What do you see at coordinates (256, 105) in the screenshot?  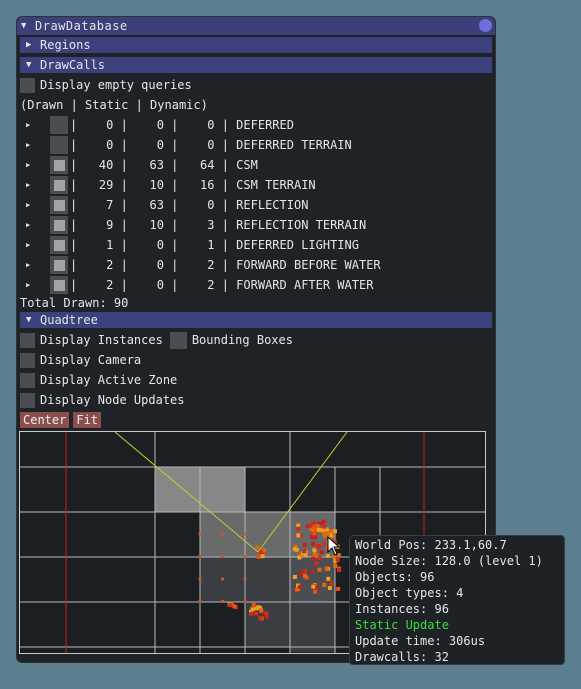 I see `drawcalls-columns-header: (Drawn | Static | Dynamic)` at bounding box center [256, 105].